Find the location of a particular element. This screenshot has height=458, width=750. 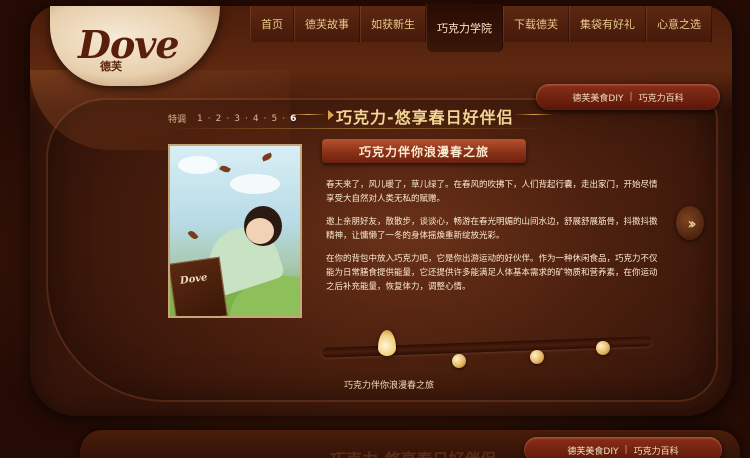

pager-label: 特调 is located at coordinates (177, 120).